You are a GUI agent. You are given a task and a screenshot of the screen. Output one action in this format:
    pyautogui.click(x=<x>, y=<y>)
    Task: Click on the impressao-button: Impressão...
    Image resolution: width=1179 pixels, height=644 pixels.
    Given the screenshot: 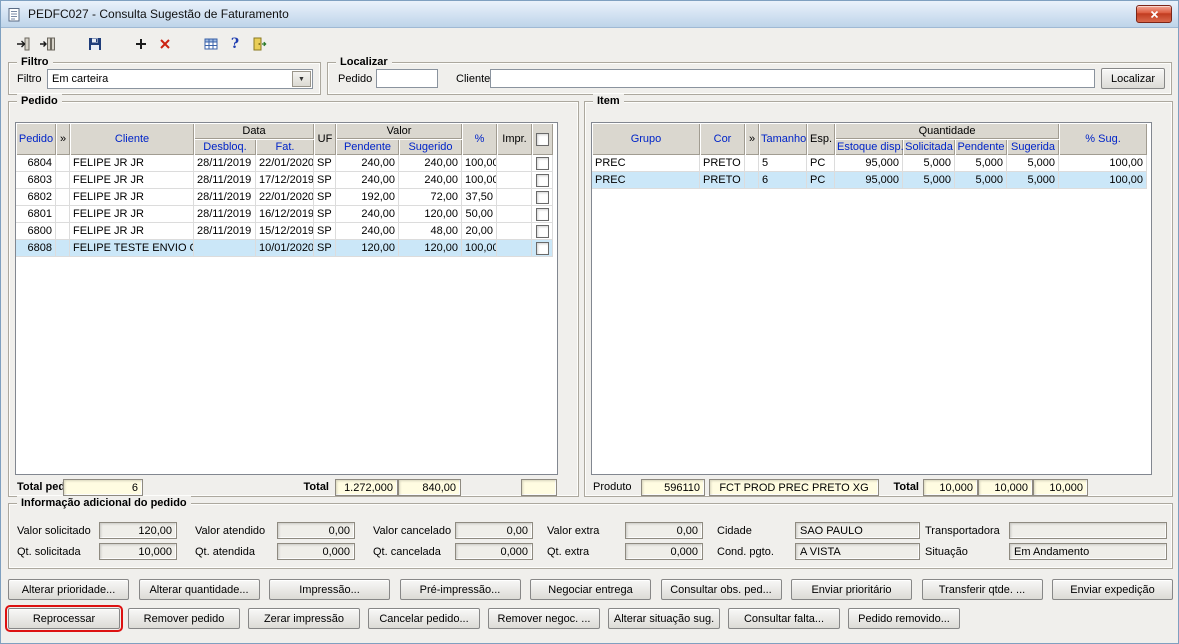 What is the action you would take?
    pyautogui.click(x=329, y=589)
    